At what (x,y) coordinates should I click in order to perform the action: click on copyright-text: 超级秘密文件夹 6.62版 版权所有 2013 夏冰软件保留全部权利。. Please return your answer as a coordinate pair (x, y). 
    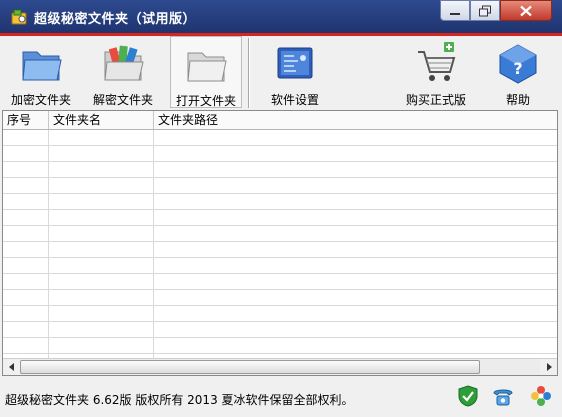
    Looking at the image, I should click on (179, 400).